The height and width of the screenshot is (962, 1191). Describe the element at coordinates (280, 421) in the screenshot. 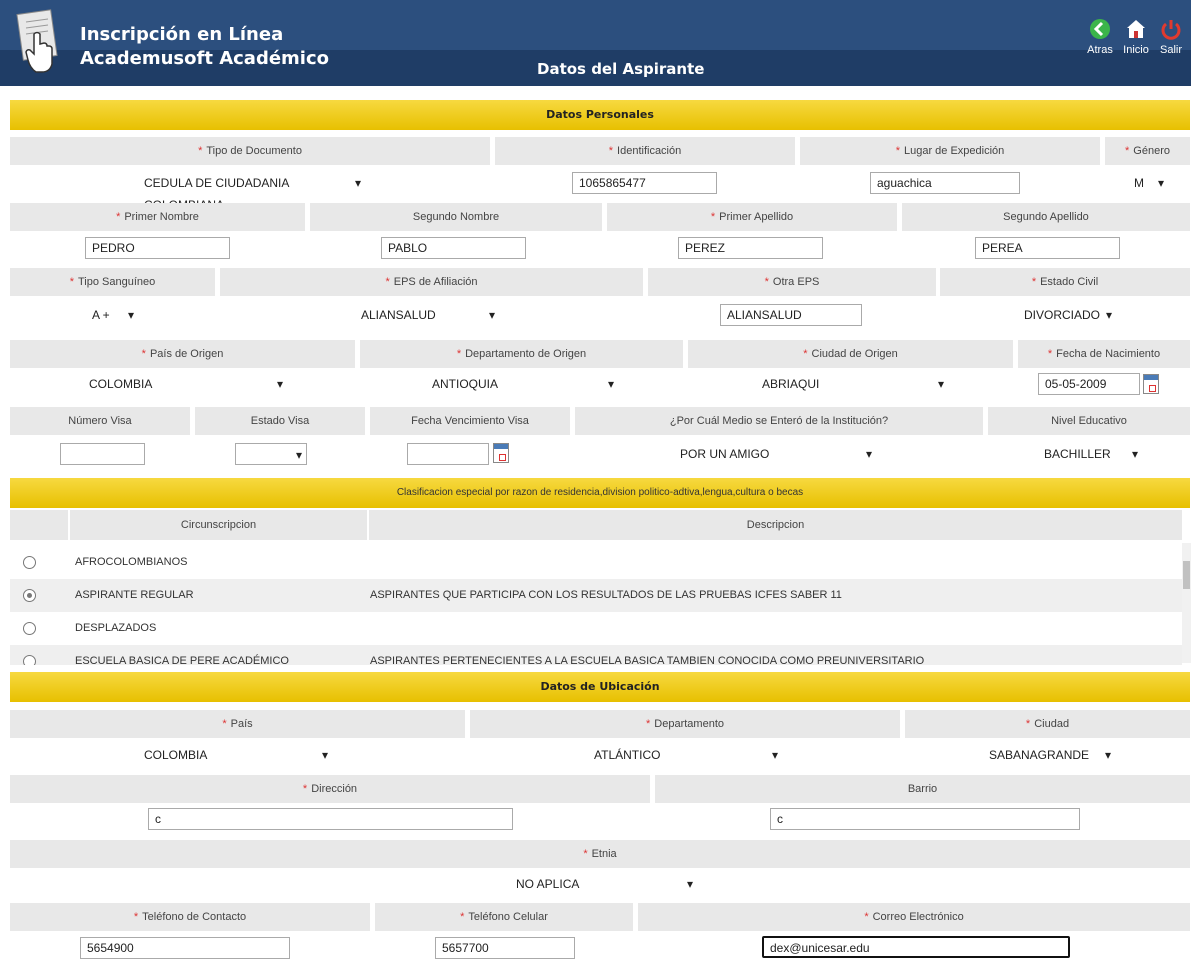

I see `label-estado-visa: Estado Visa` at that location.